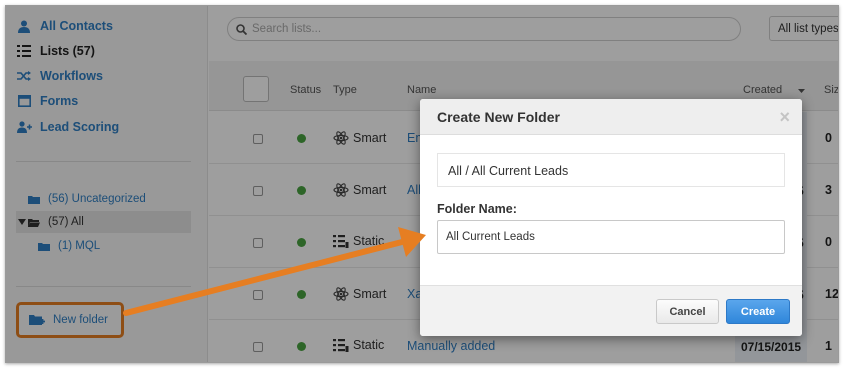 The height and width of the screenshot is (370, 844). What do you see at coordinates (758, 311) in the screenshot?
I see `create-button: Create` at bounding box center [758, 311].